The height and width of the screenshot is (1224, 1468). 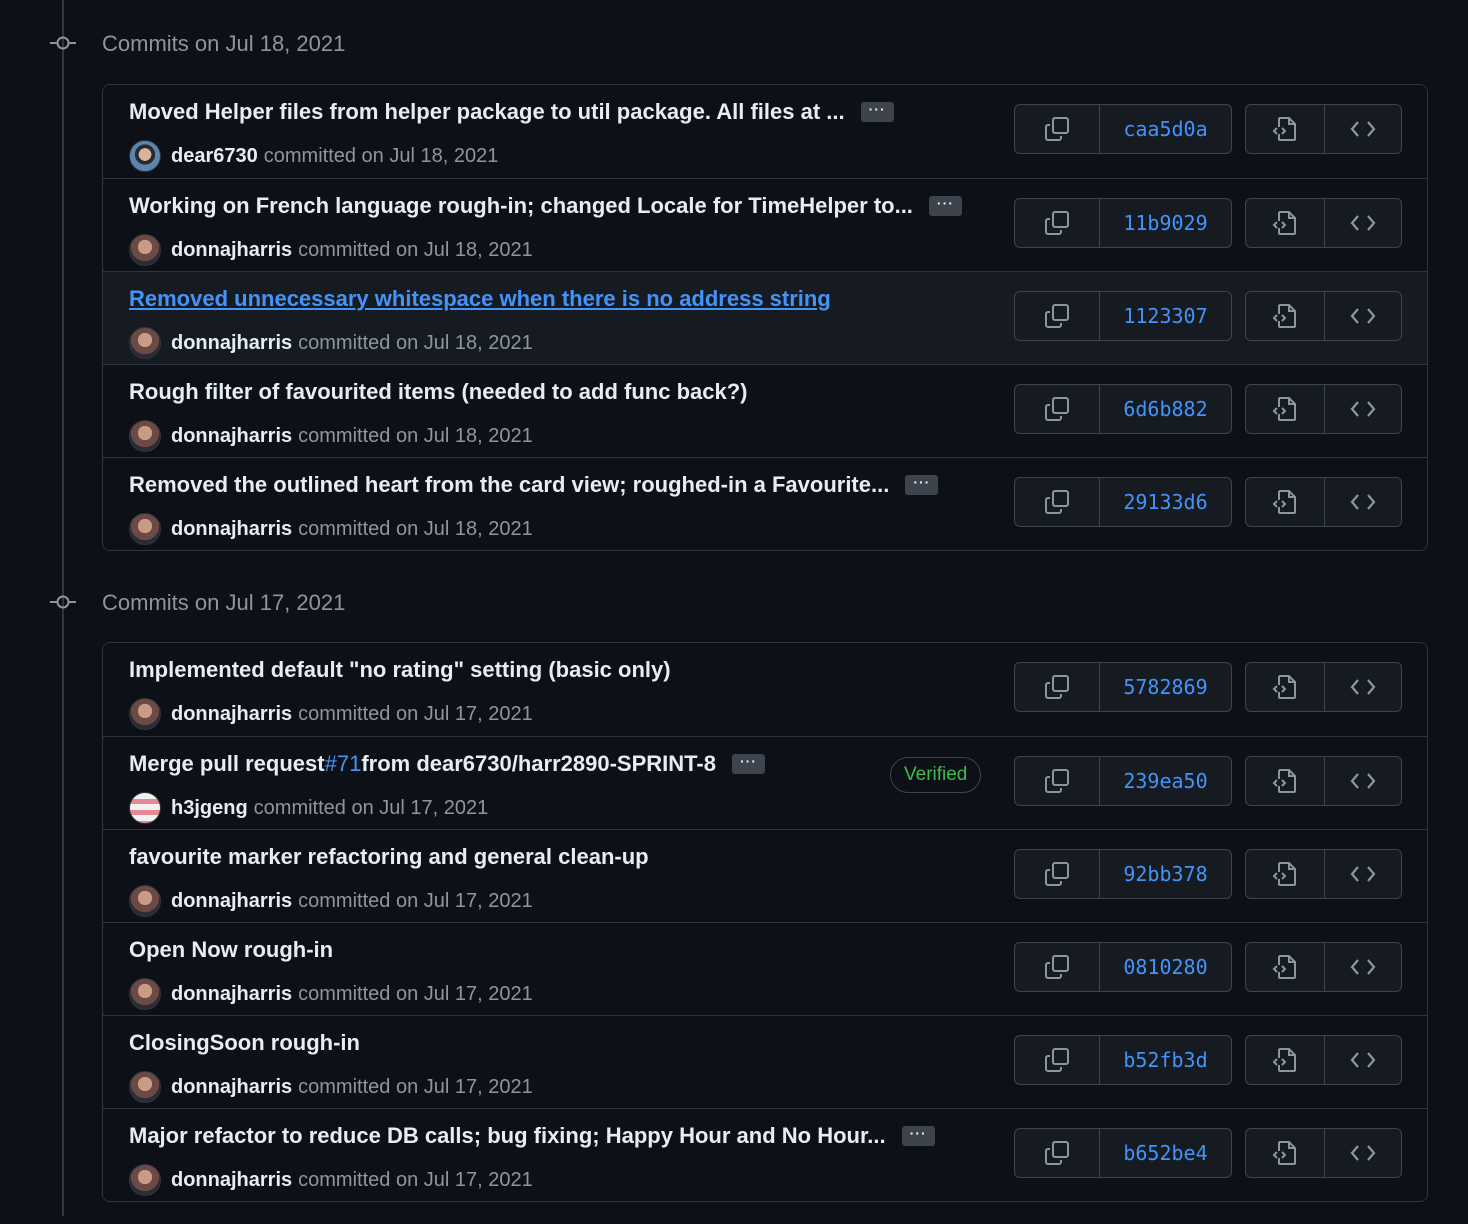 I want to click on commit-date: committed on Jul 17, 2021, so click(x=415, y=713).